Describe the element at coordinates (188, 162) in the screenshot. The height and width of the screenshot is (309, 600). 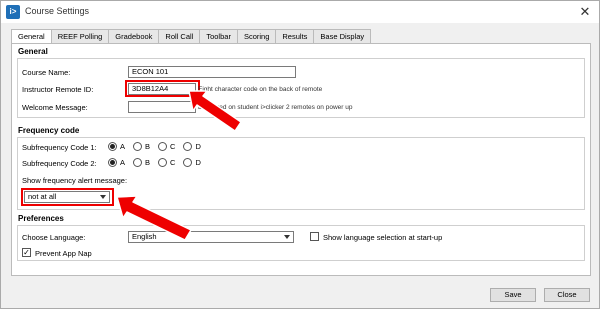
I see `code2-radio-d` at that location.